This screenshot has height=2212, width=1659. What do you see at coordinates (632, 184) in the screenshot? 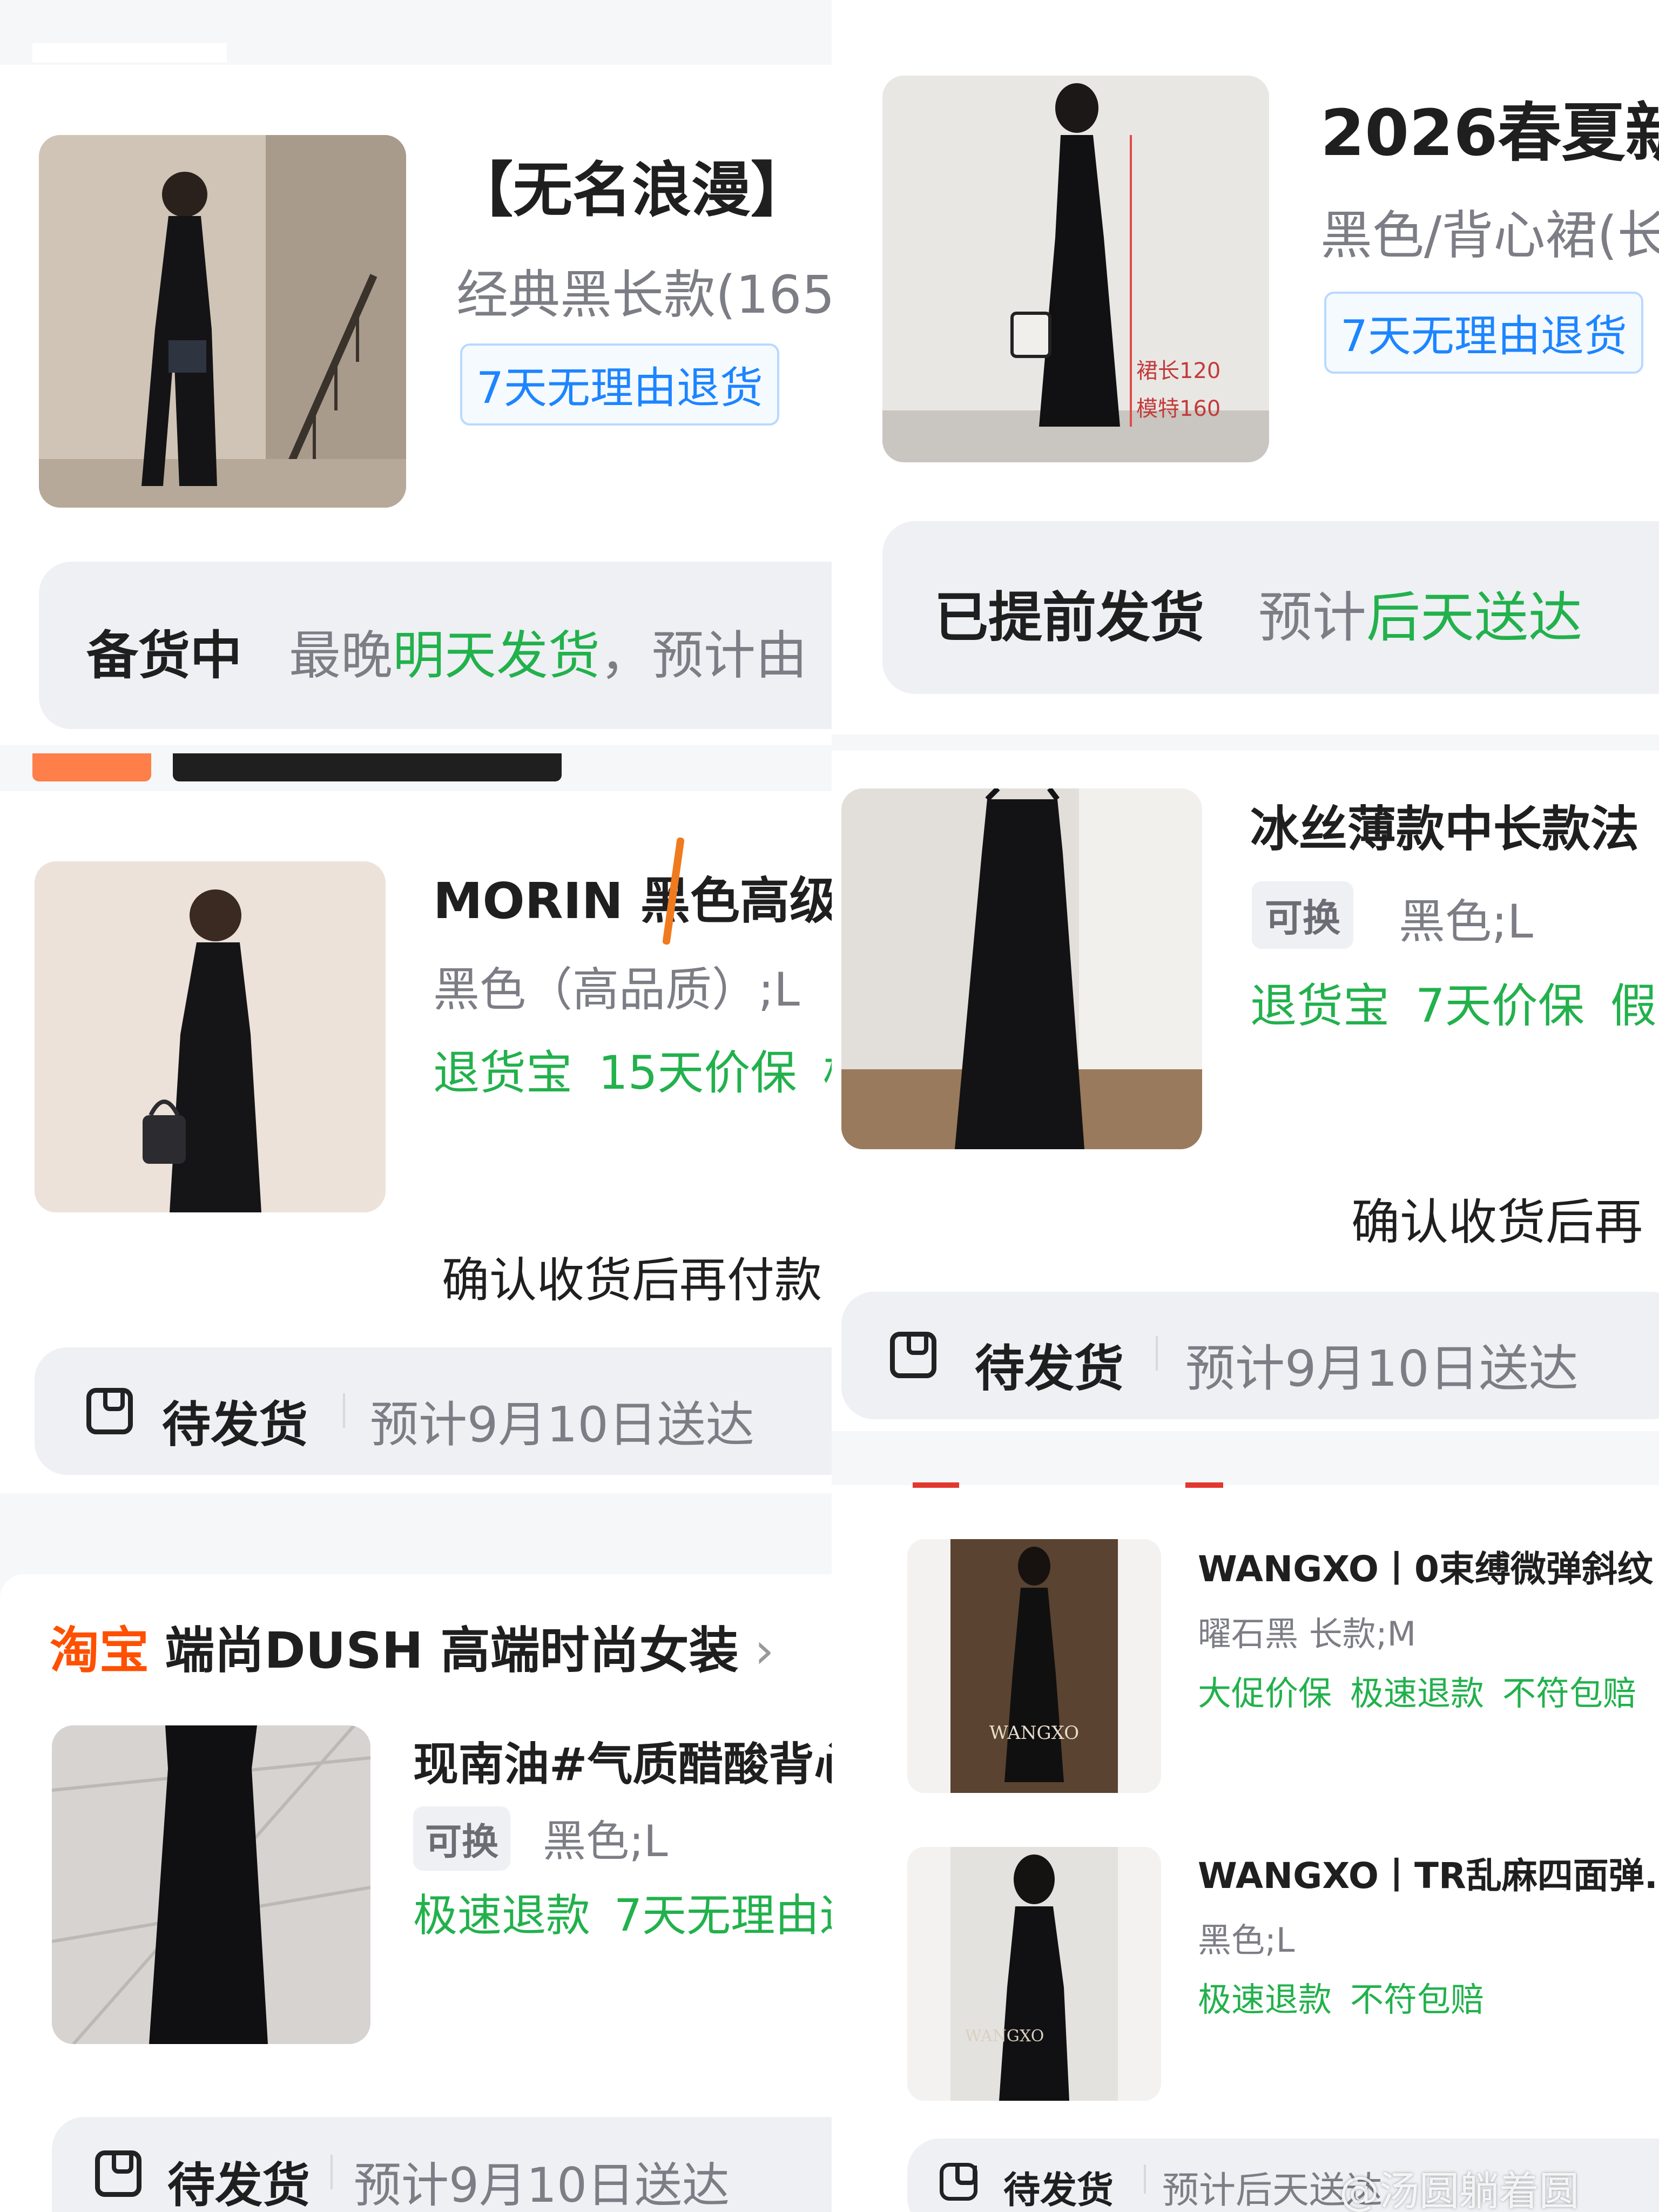
I see `product-title: 【无名浪漫】` at bounding box center [632, 184].